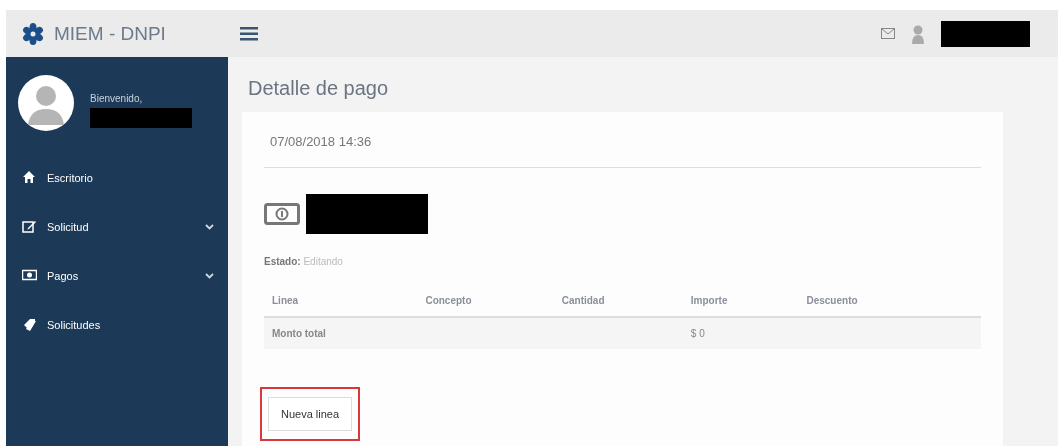 This screenshot has width=1058, height=446. I want to click on logo-icon, so click(33, 33).